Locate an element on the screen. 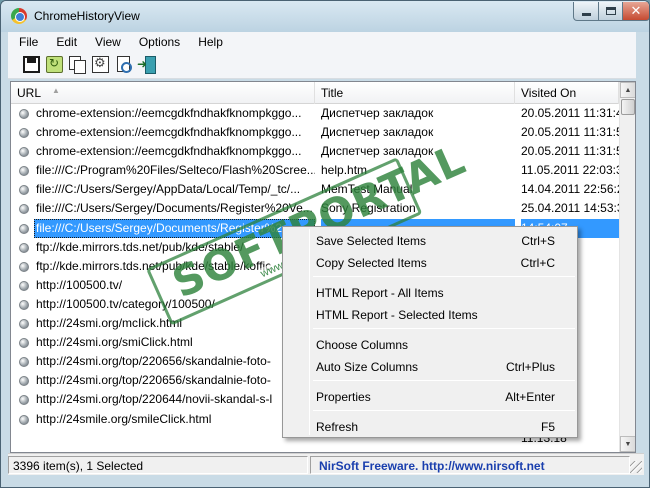  column-header-url: URL ▲ is located at coordinates (163, 93).